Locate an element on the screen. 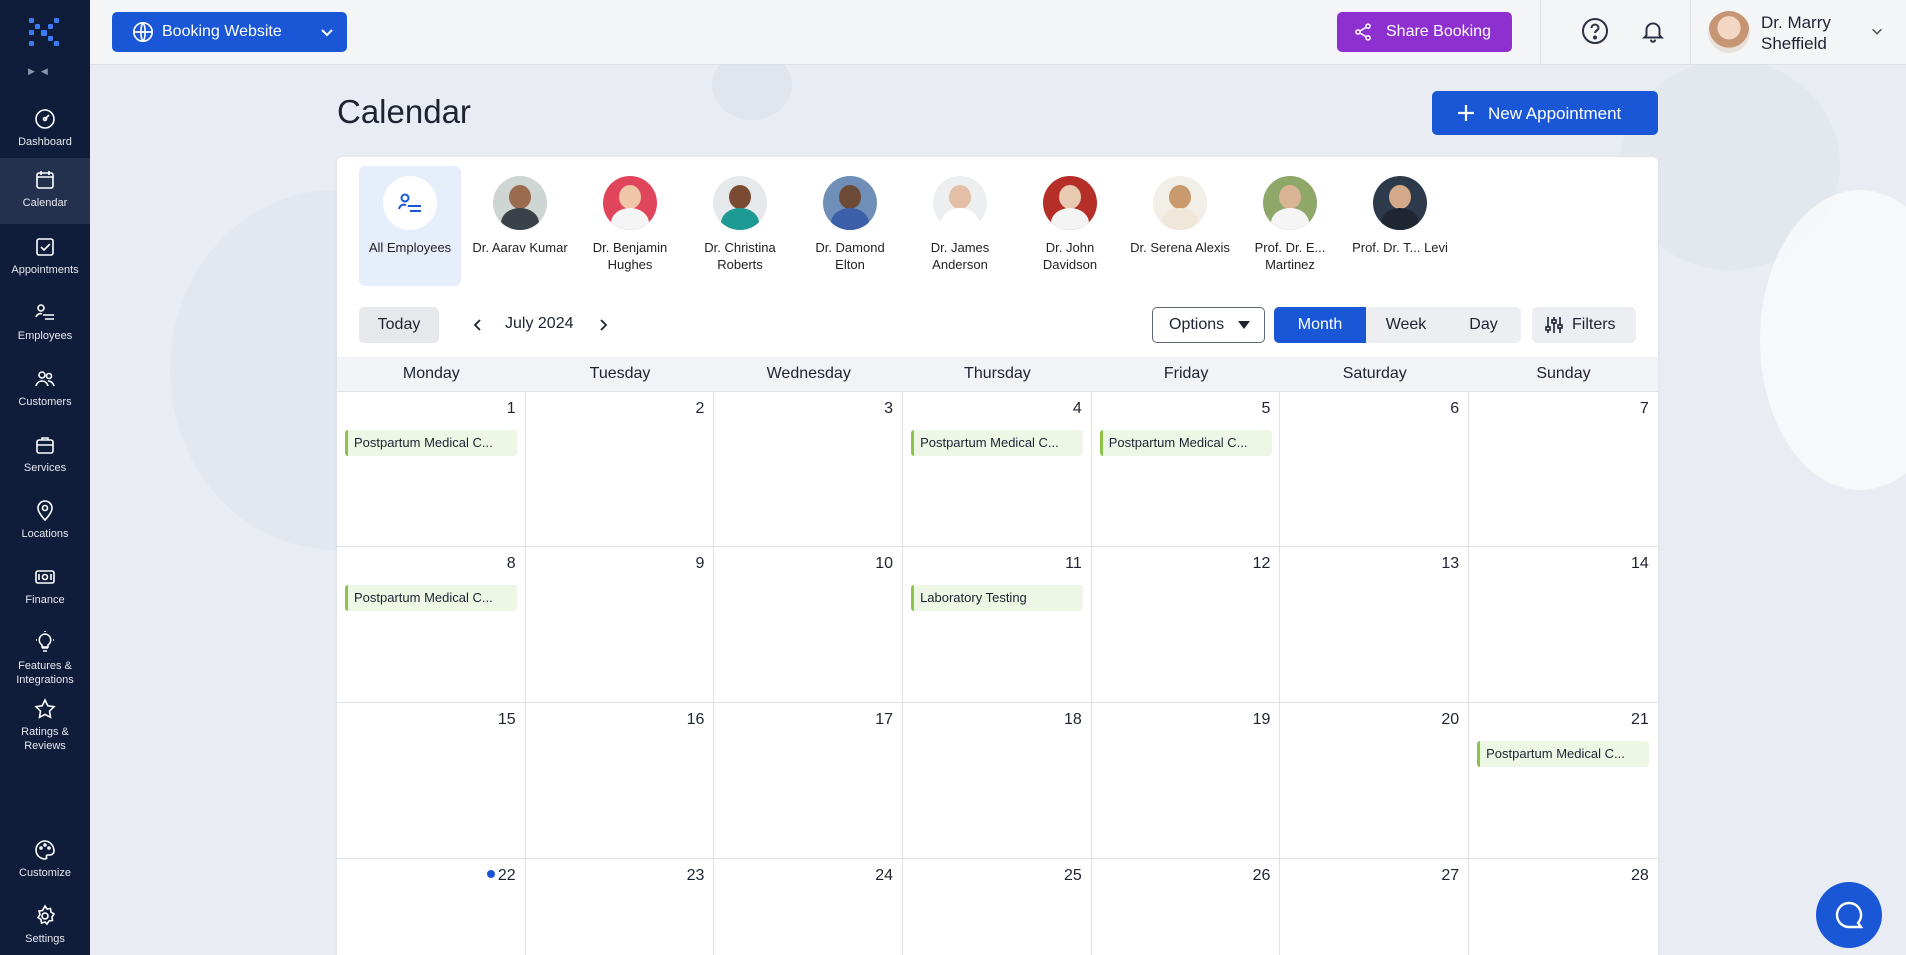 This screenshot has height=955, width=1906. sidebar-item-finance: Finance is located at coordinates (45, 588).